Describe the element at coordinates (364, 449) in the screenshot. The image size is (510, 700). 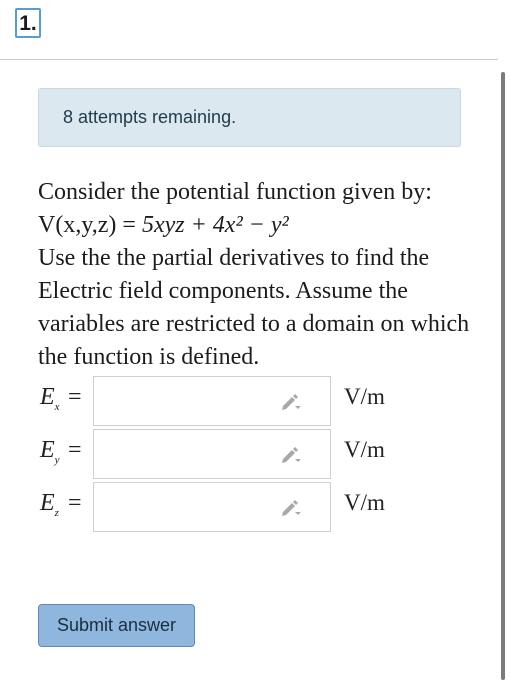
I see `unit-ey: V/m` at that location.